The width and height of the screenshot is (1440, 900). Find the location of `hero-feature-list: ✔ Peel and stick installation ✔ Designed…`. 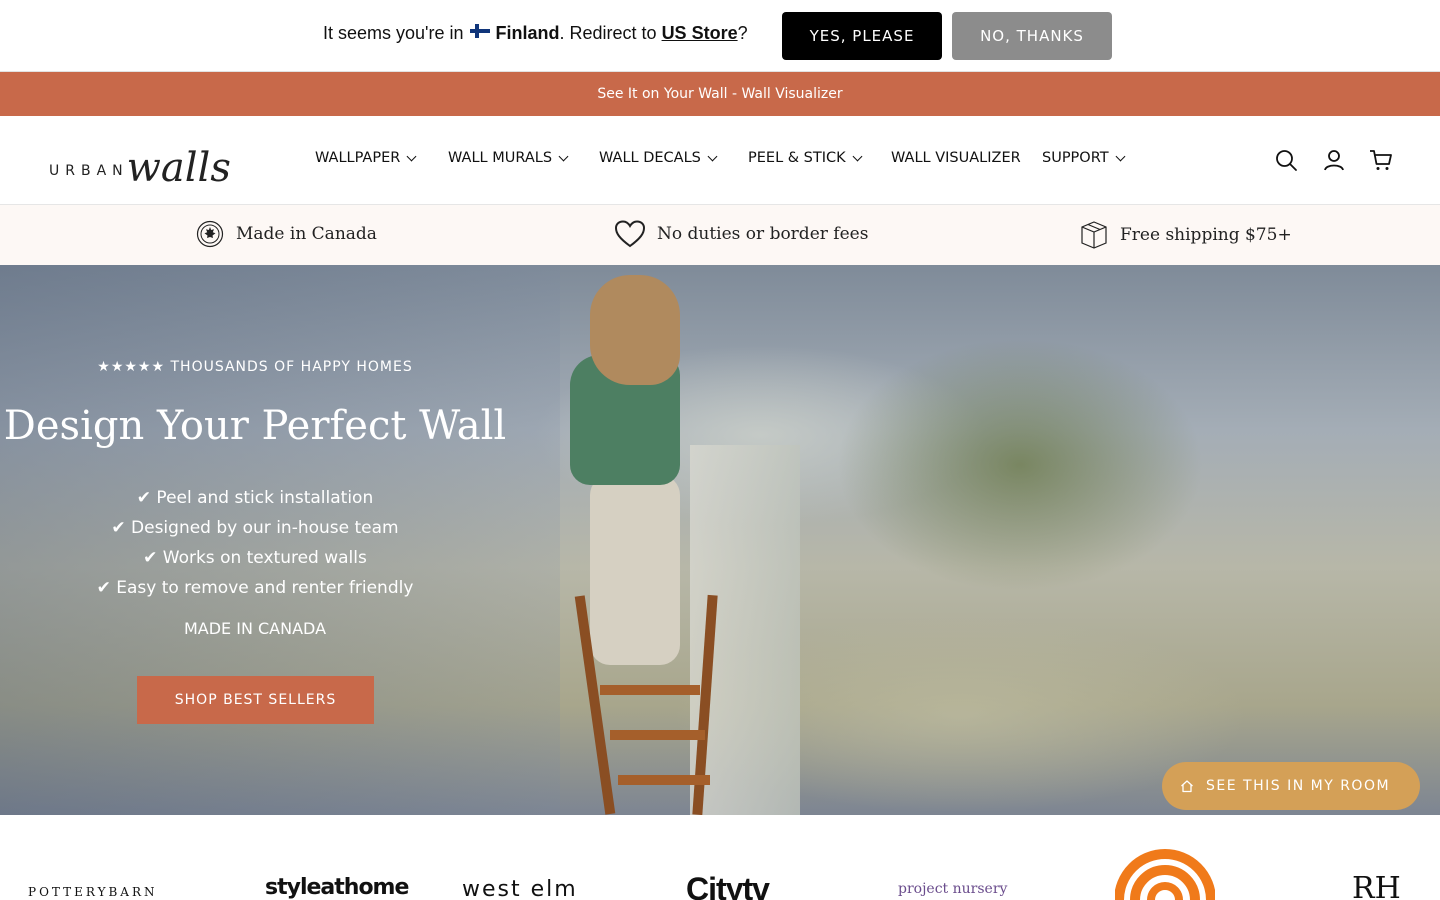

hero-feature-list: ✔ Peel and stick installation ✔ Designed… is located at coordinates (255, 543).